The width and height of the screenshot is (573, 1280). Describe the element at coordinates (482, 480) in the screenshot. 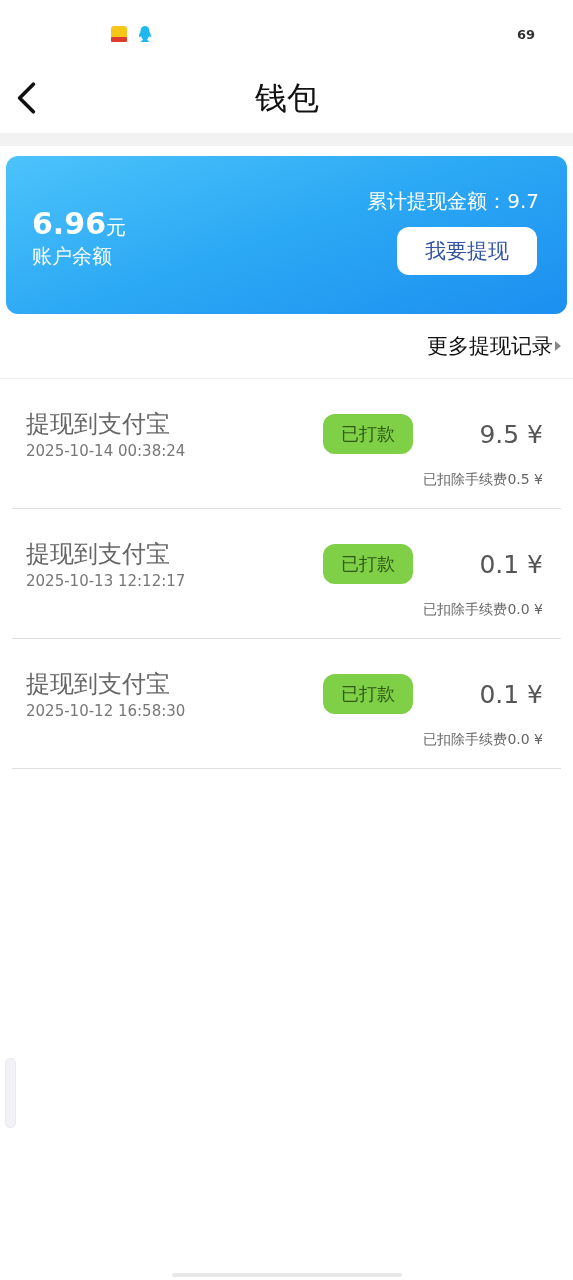

I see `fee-note: 已扣除手续费0.5 ¥` at that location.